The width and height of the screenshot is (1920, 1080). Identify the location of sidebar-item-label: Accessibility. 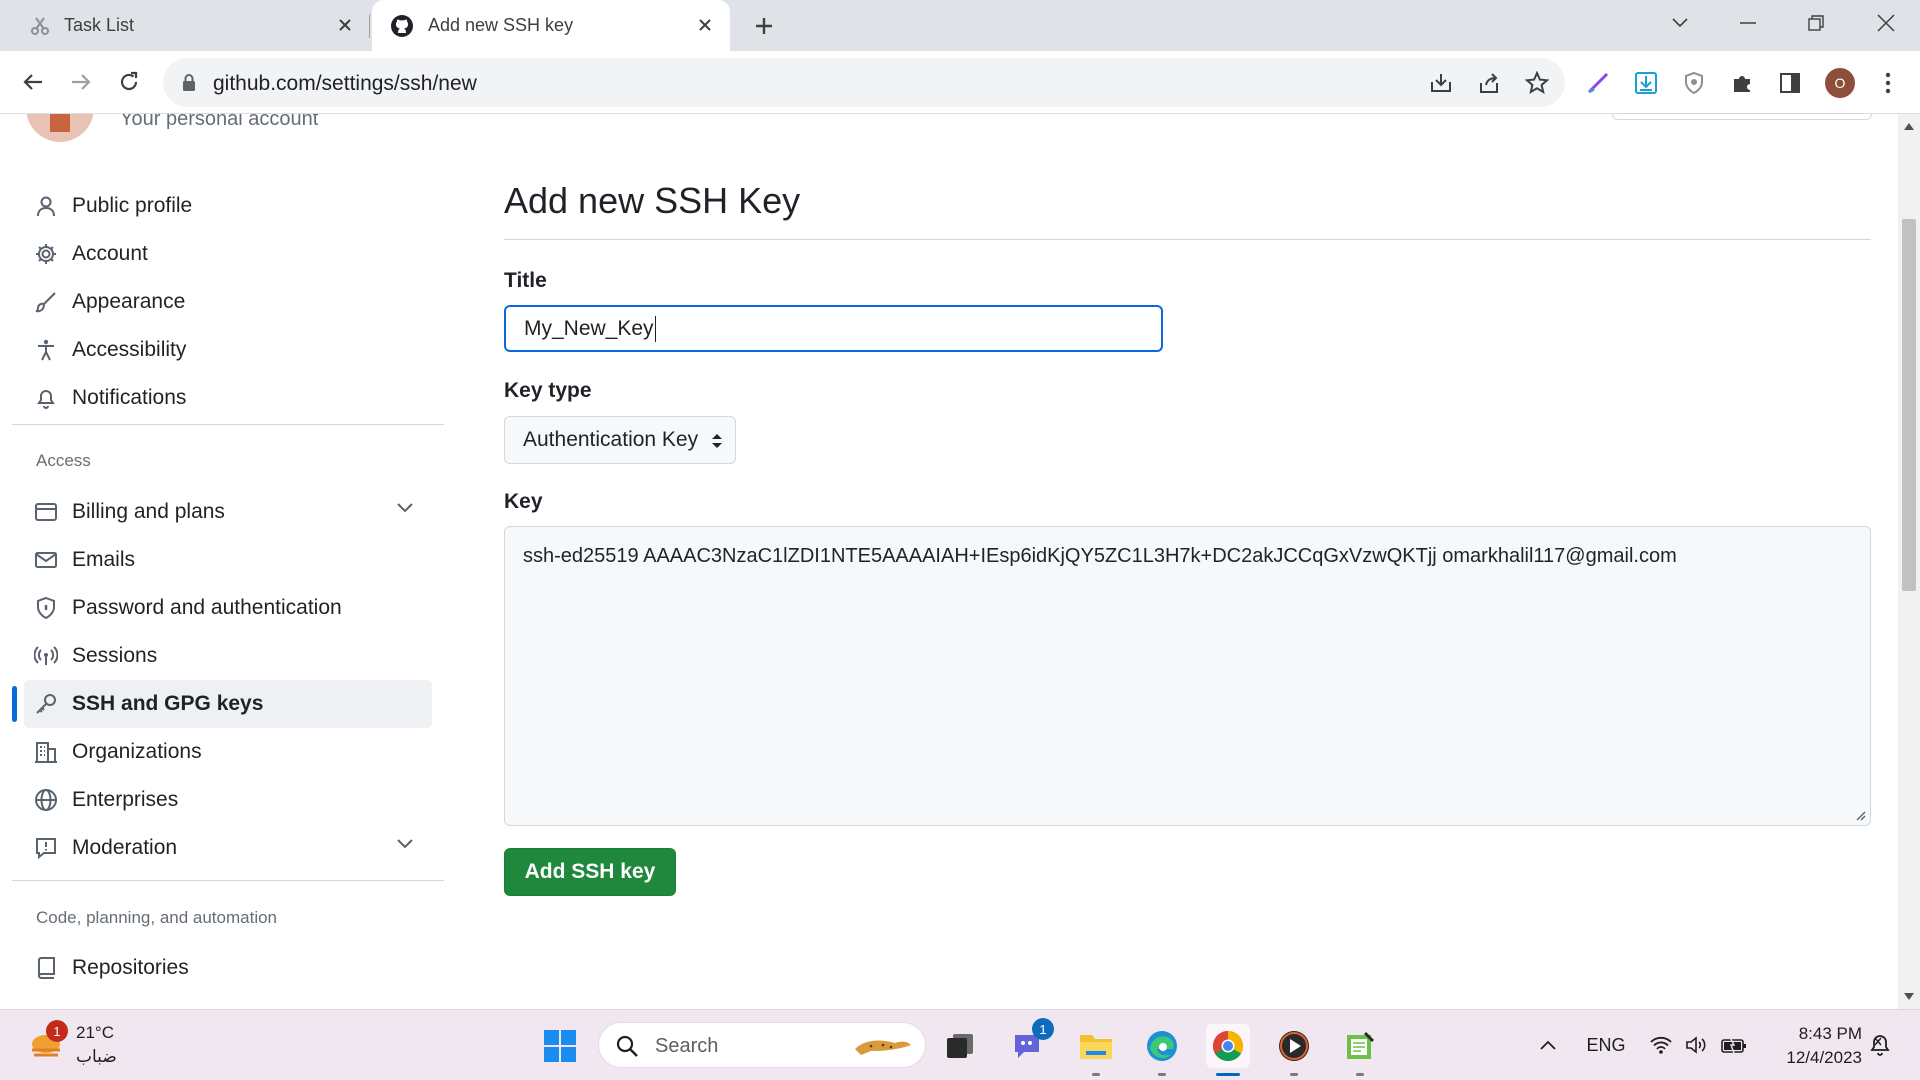
(129, 349).